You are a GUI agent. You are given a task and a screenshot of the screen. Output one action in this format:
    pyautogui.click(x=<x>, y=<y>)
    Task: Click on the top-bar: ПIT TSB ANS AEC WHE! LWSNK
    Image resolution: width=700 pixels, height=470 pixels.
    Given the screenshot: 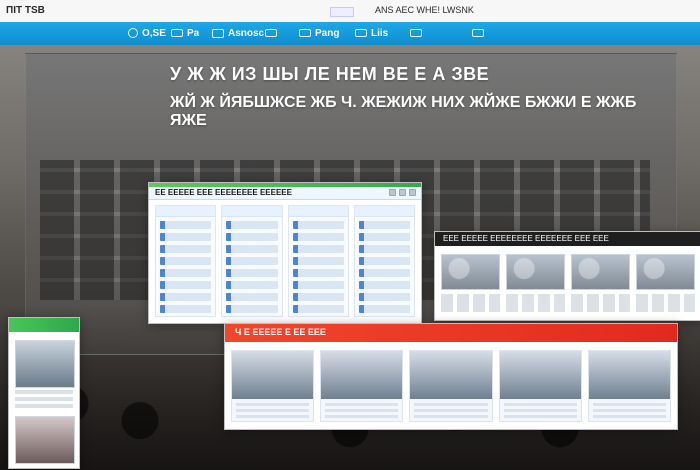 What is the action you would take?
    pyautogui.click(x=350, y=11)
    